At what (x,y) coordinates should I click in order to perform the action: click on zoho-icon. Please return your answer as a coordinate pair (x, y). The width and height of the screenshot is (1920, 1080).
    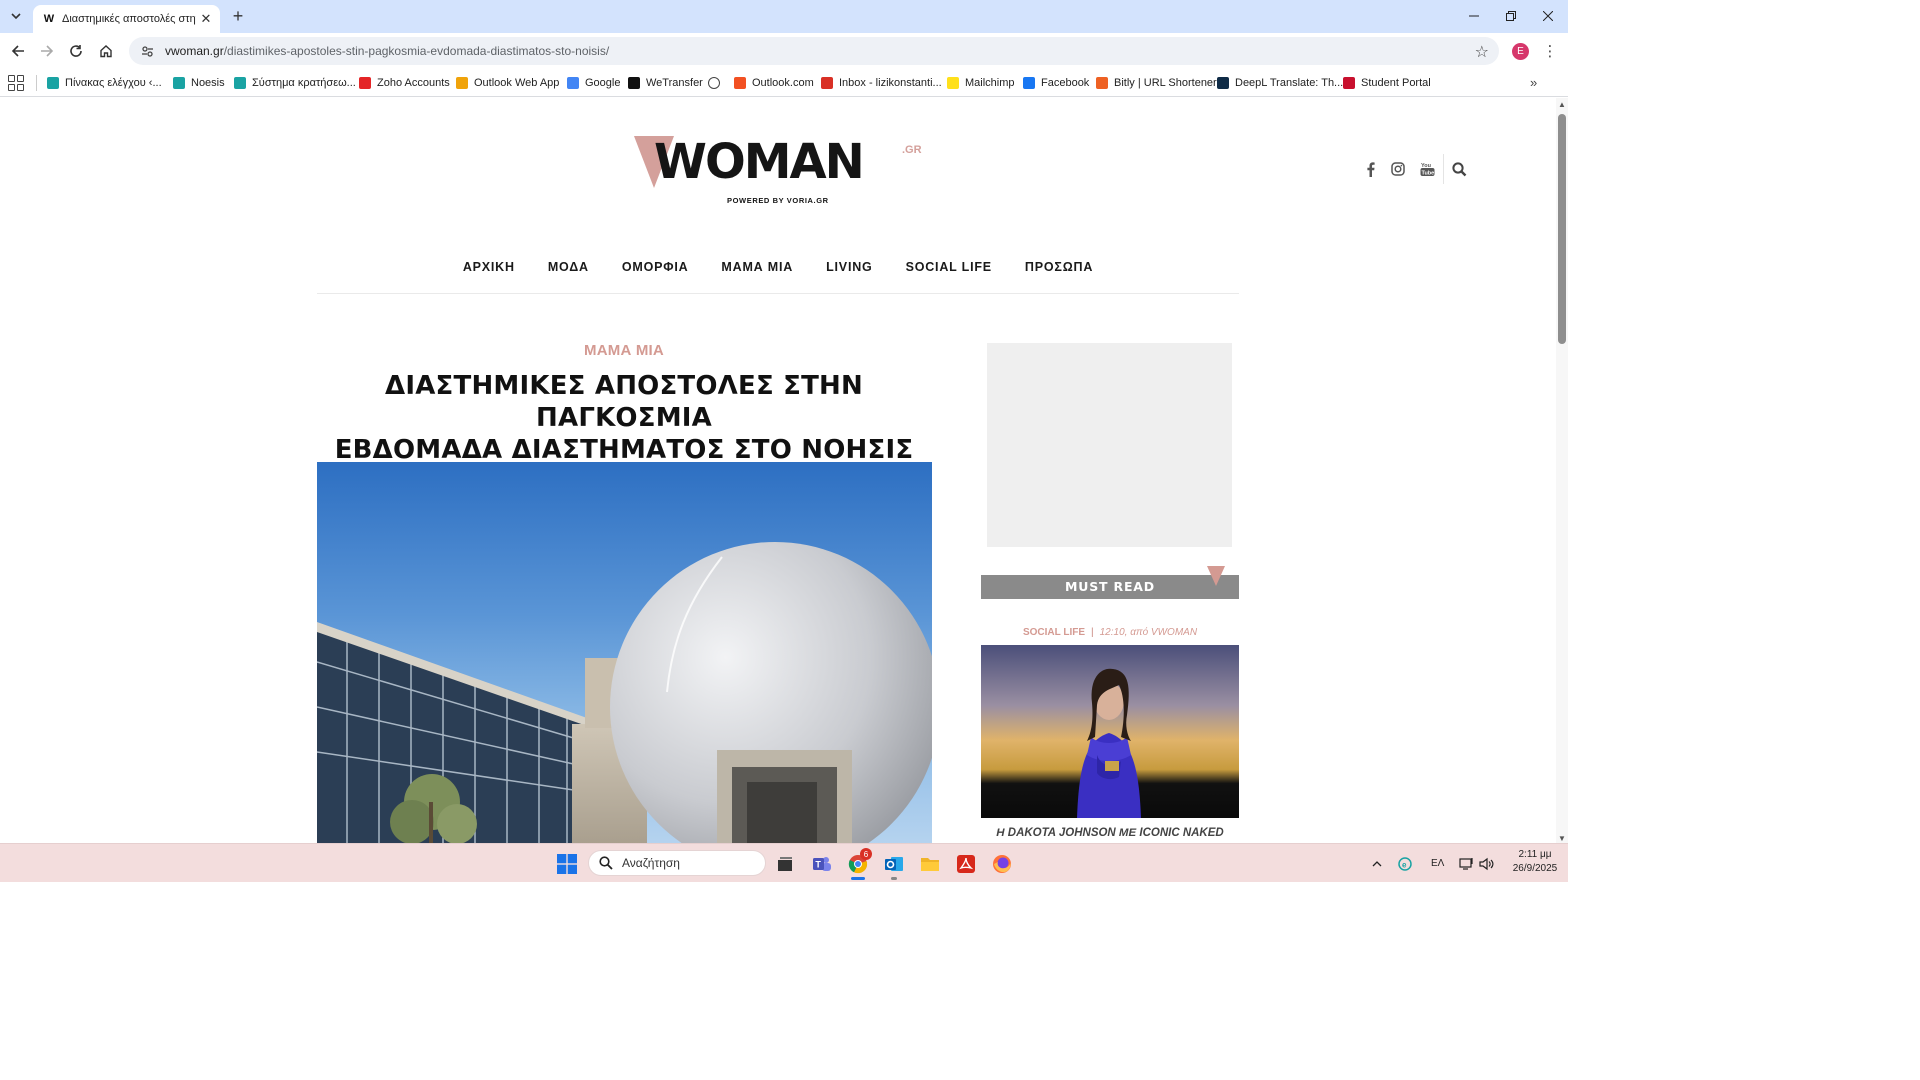
    Looking at the image, I should click on (365, 83).